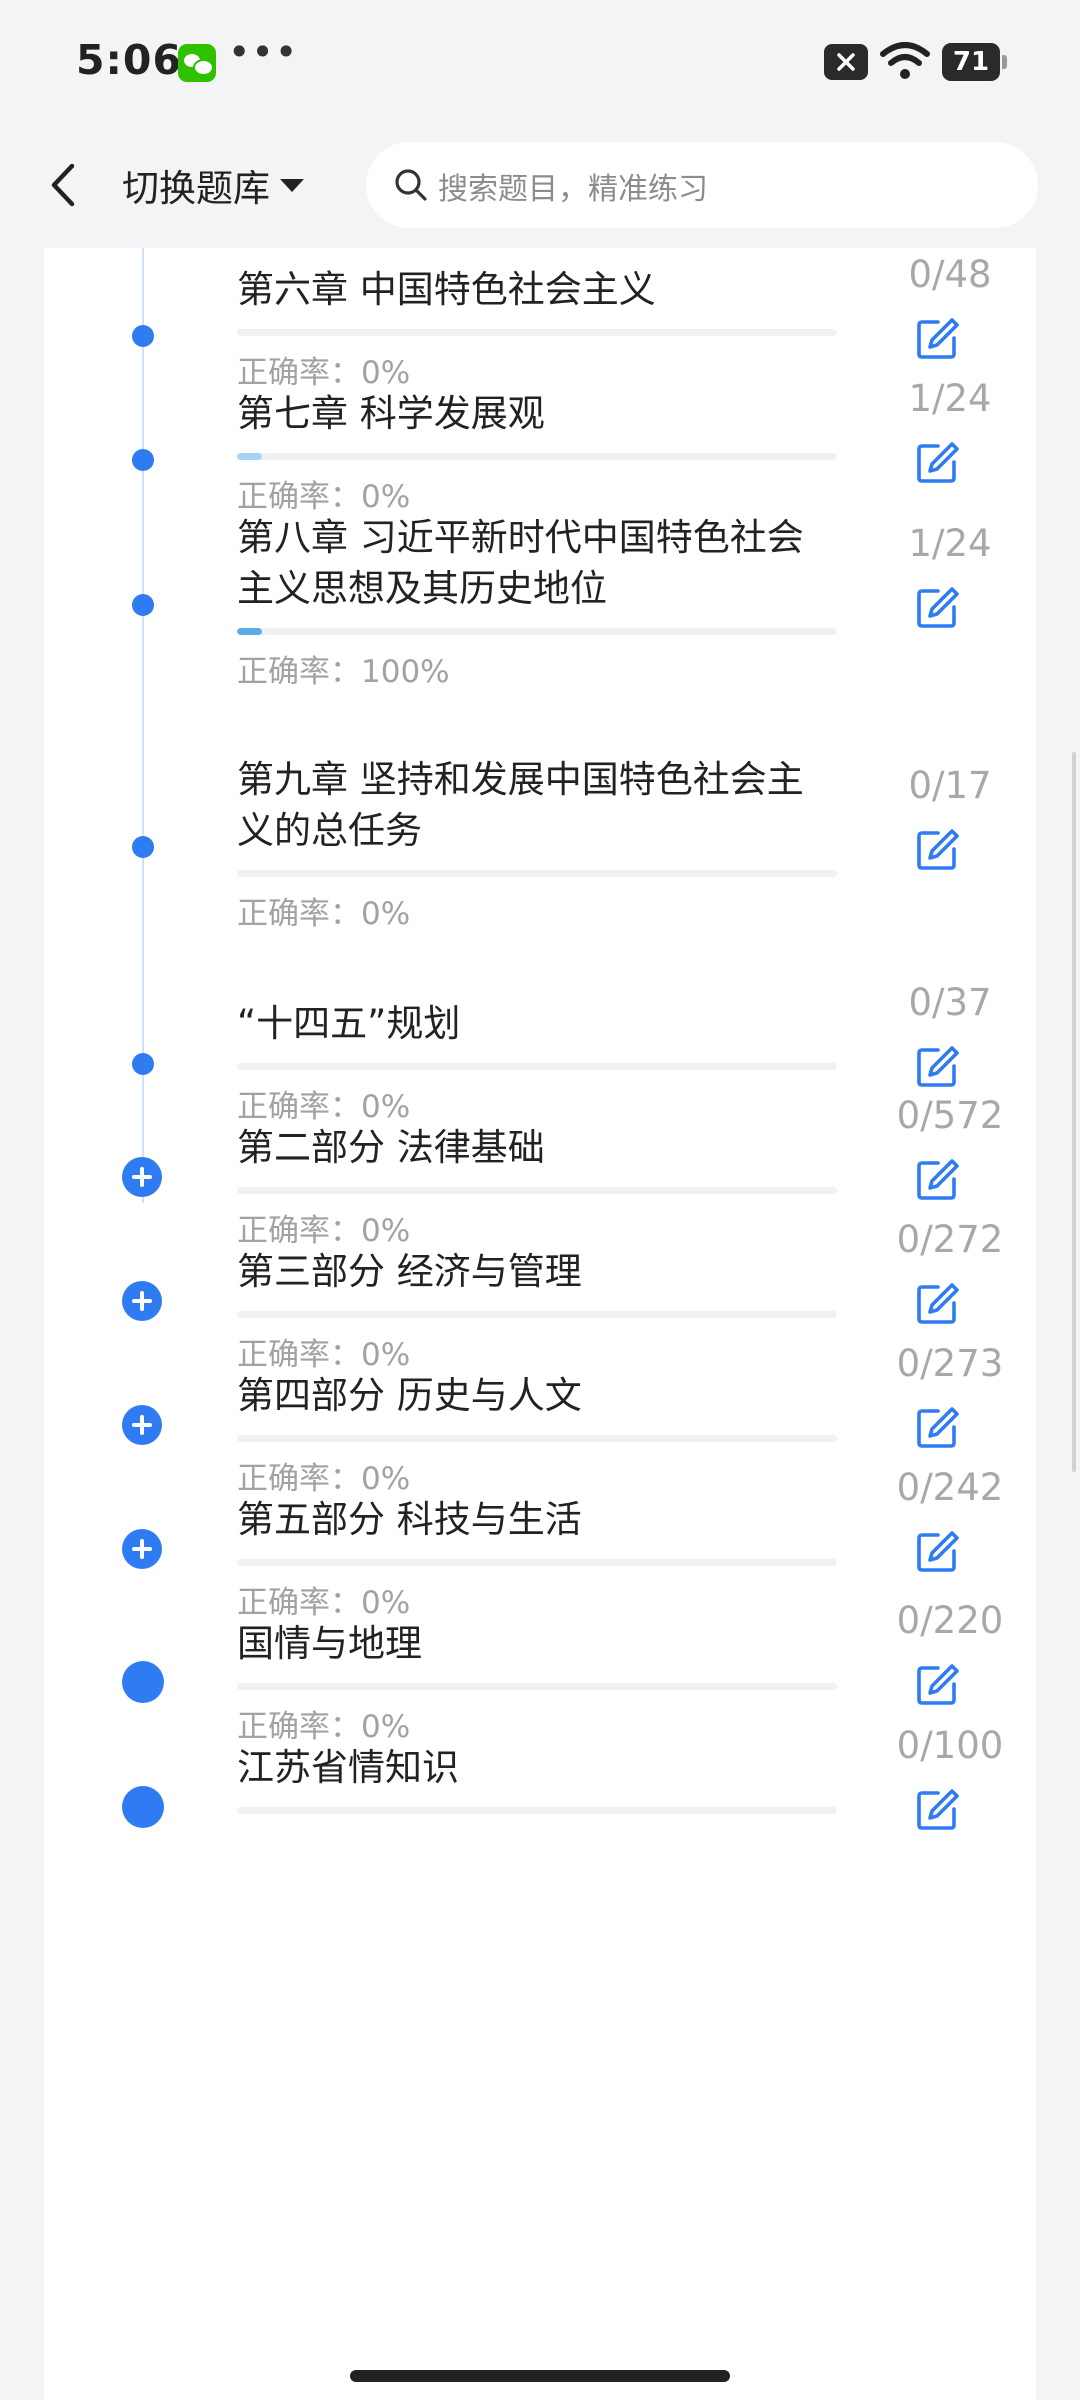 Image resolution: width=1080 pixels, height=2400 pixels. What do you see at coordinates (343, 672) in the screenshot?
I see `accuracy-label: 正确率：100%` at bounding box center [343, 672].